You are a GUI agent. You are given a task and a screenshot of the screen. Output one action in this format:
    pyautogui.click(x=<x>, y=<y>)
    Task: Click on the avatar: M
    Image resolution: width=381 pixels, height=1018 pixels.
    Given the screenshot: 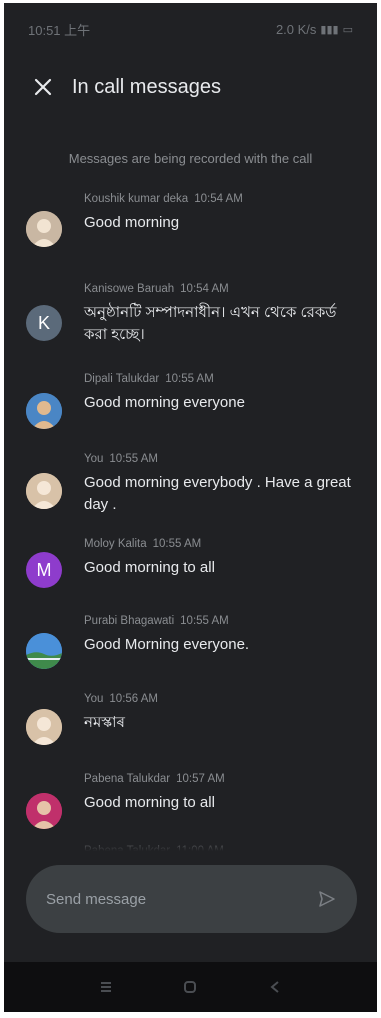 What is the action you would take?
    pyautogui.click(x=44, y=570)
    